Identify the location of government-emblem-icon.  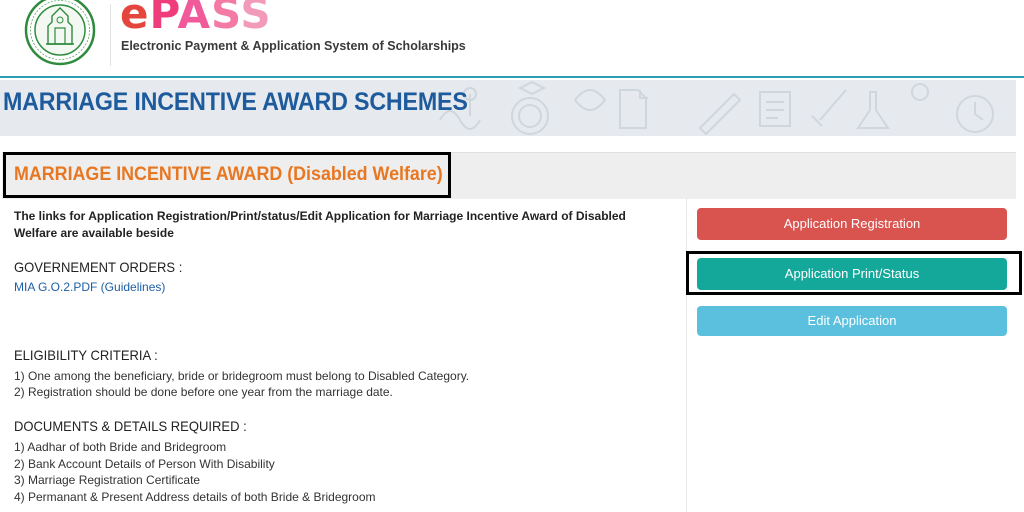
(60, 33).